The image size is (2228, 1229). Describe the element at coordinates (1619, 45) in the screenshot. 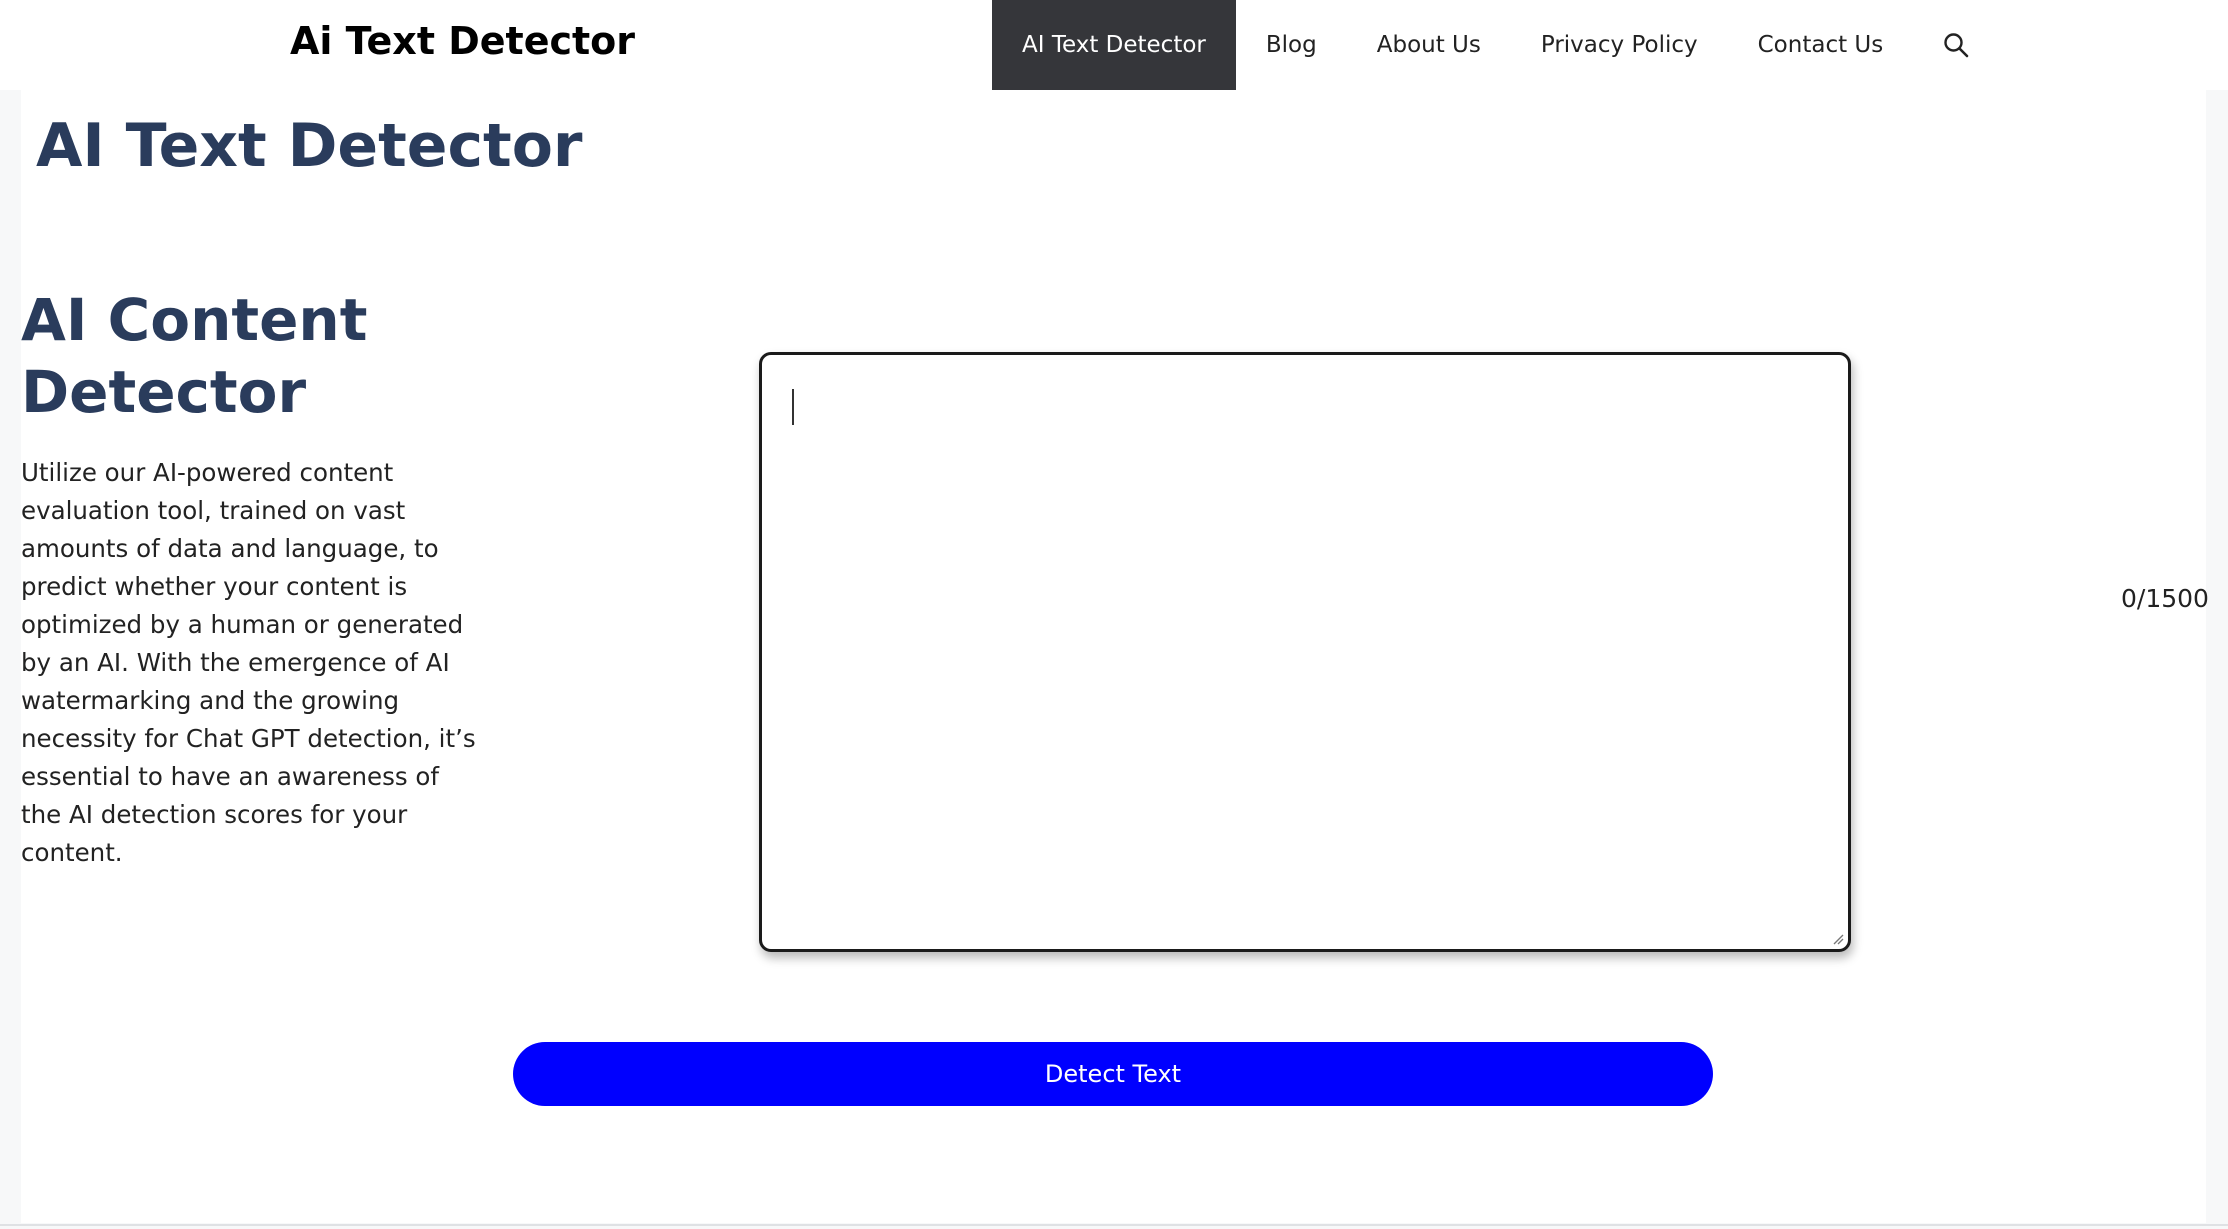

I see `nav-item-privacy-policy: Privacy Policy` at that location.